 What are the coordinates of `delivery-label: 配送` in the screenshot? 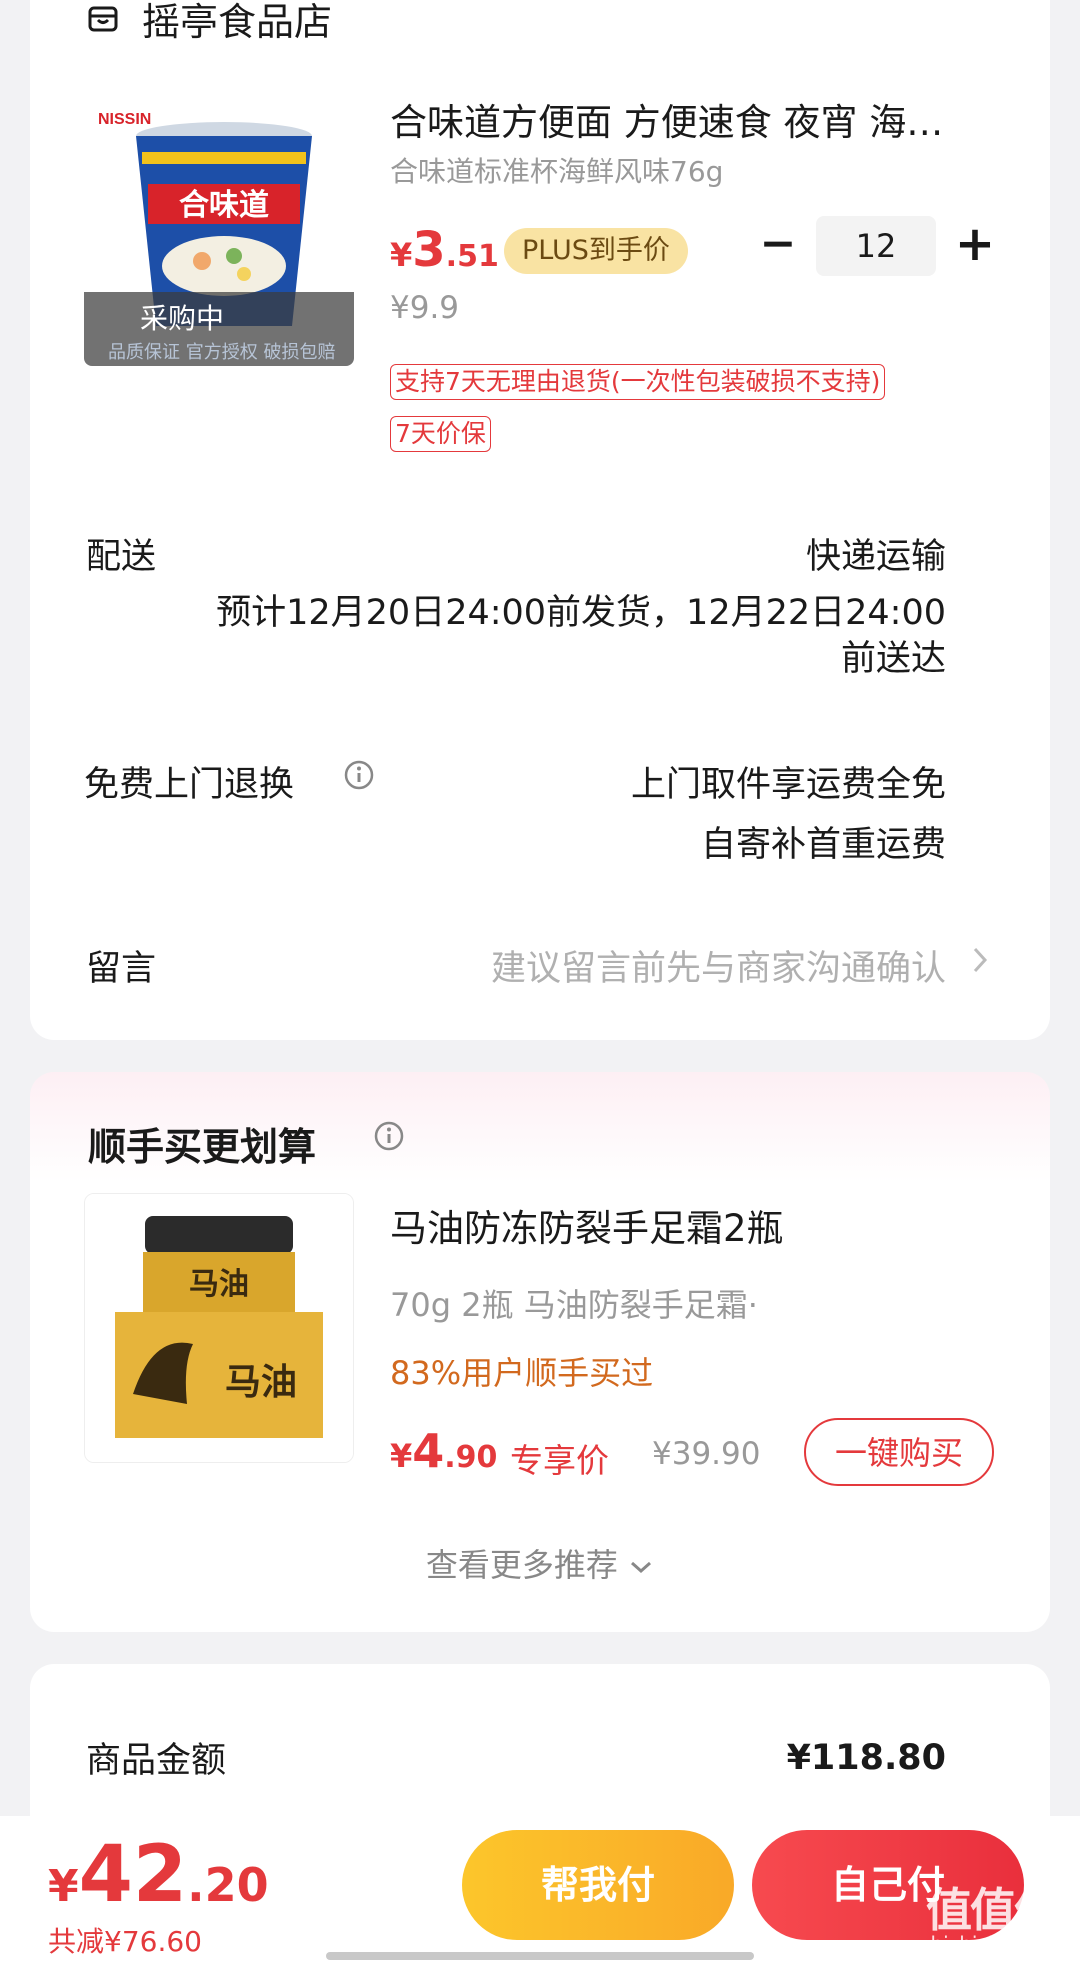 It's located at (121, 557).